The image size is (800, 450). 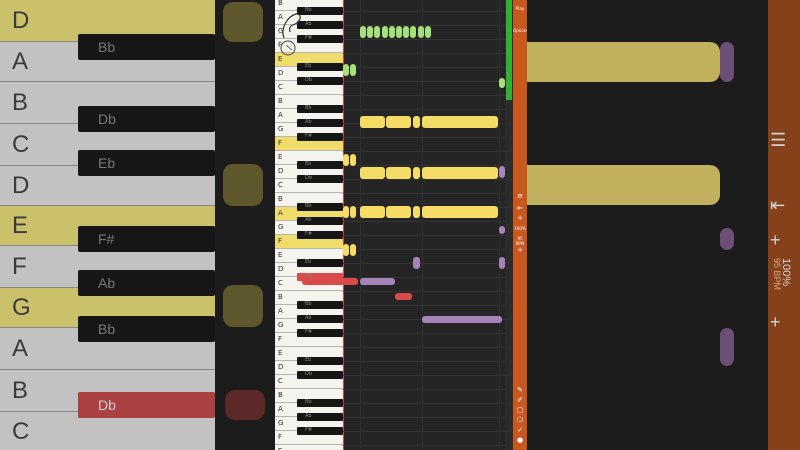 What do you see at coordinates (520, 390) in the screenshot?
I see `pencil-icon: ✎` at bounding box center [520, 390].